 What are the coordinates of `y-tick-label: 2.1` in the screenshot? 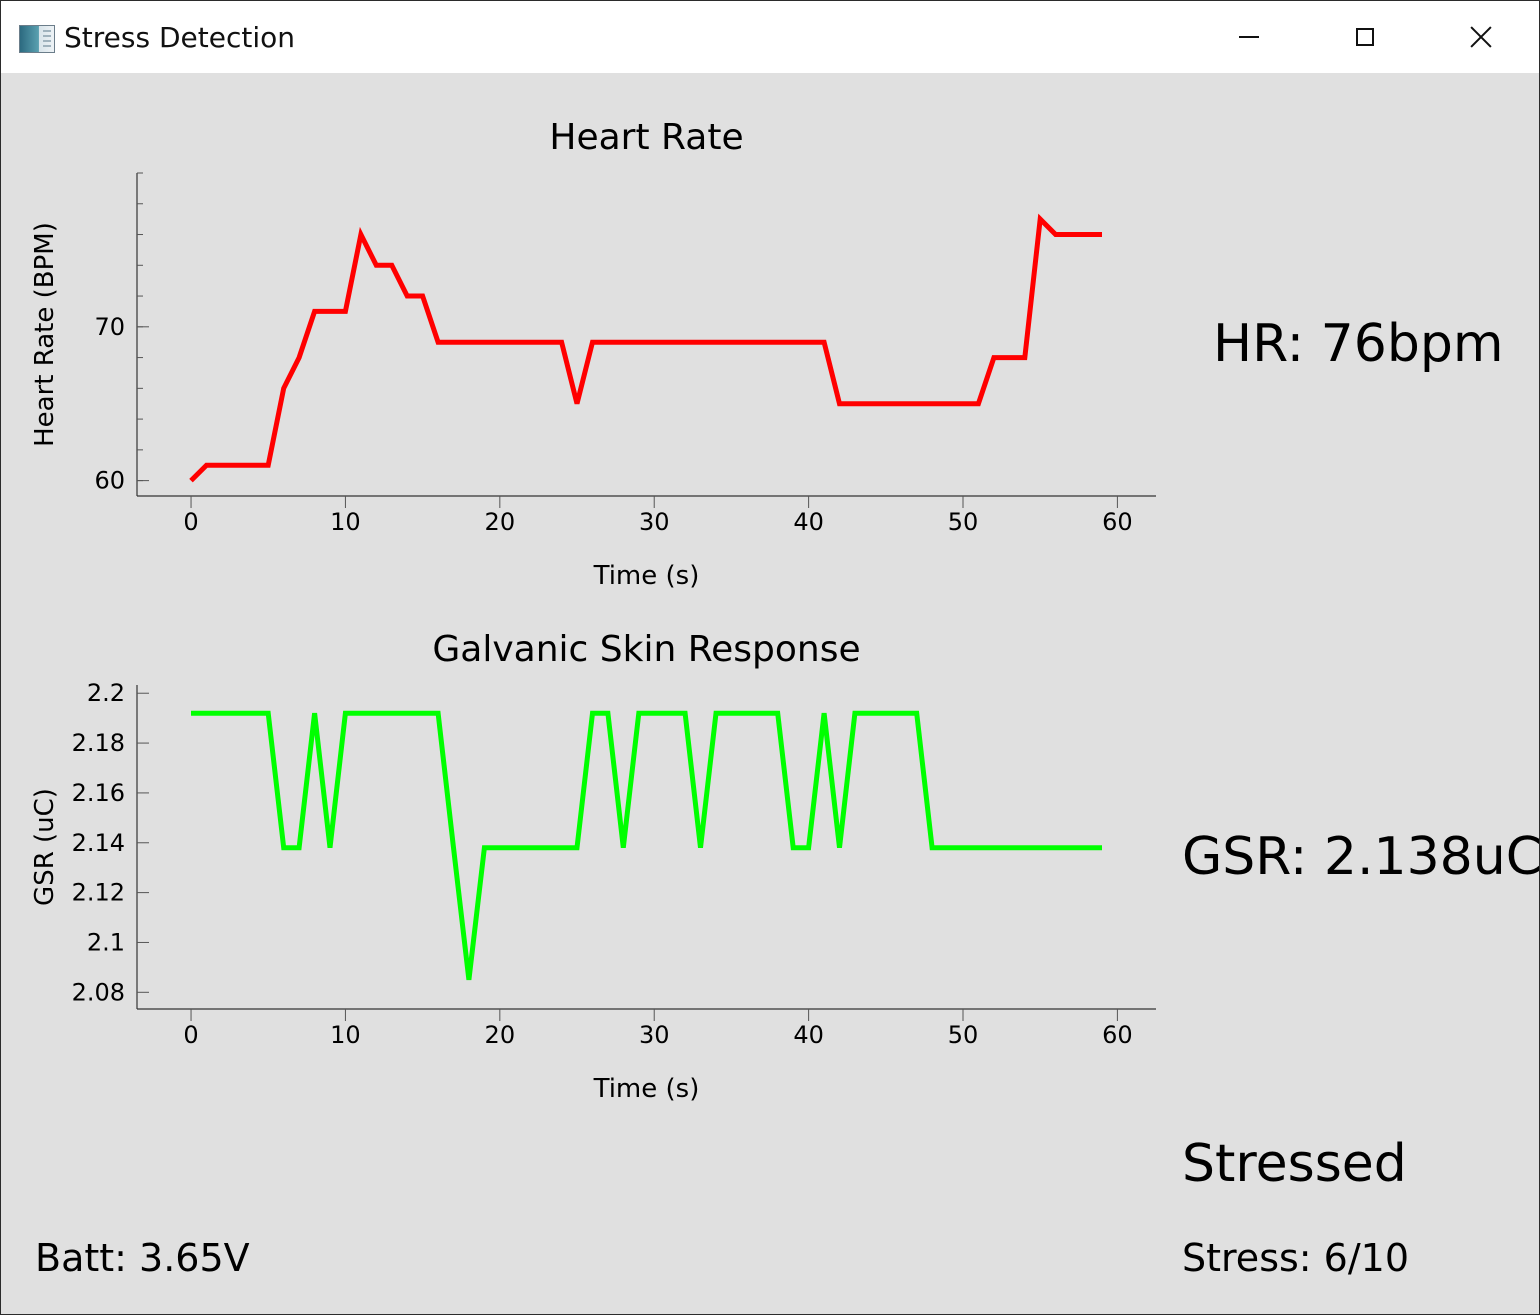 It's located at (106, 942).